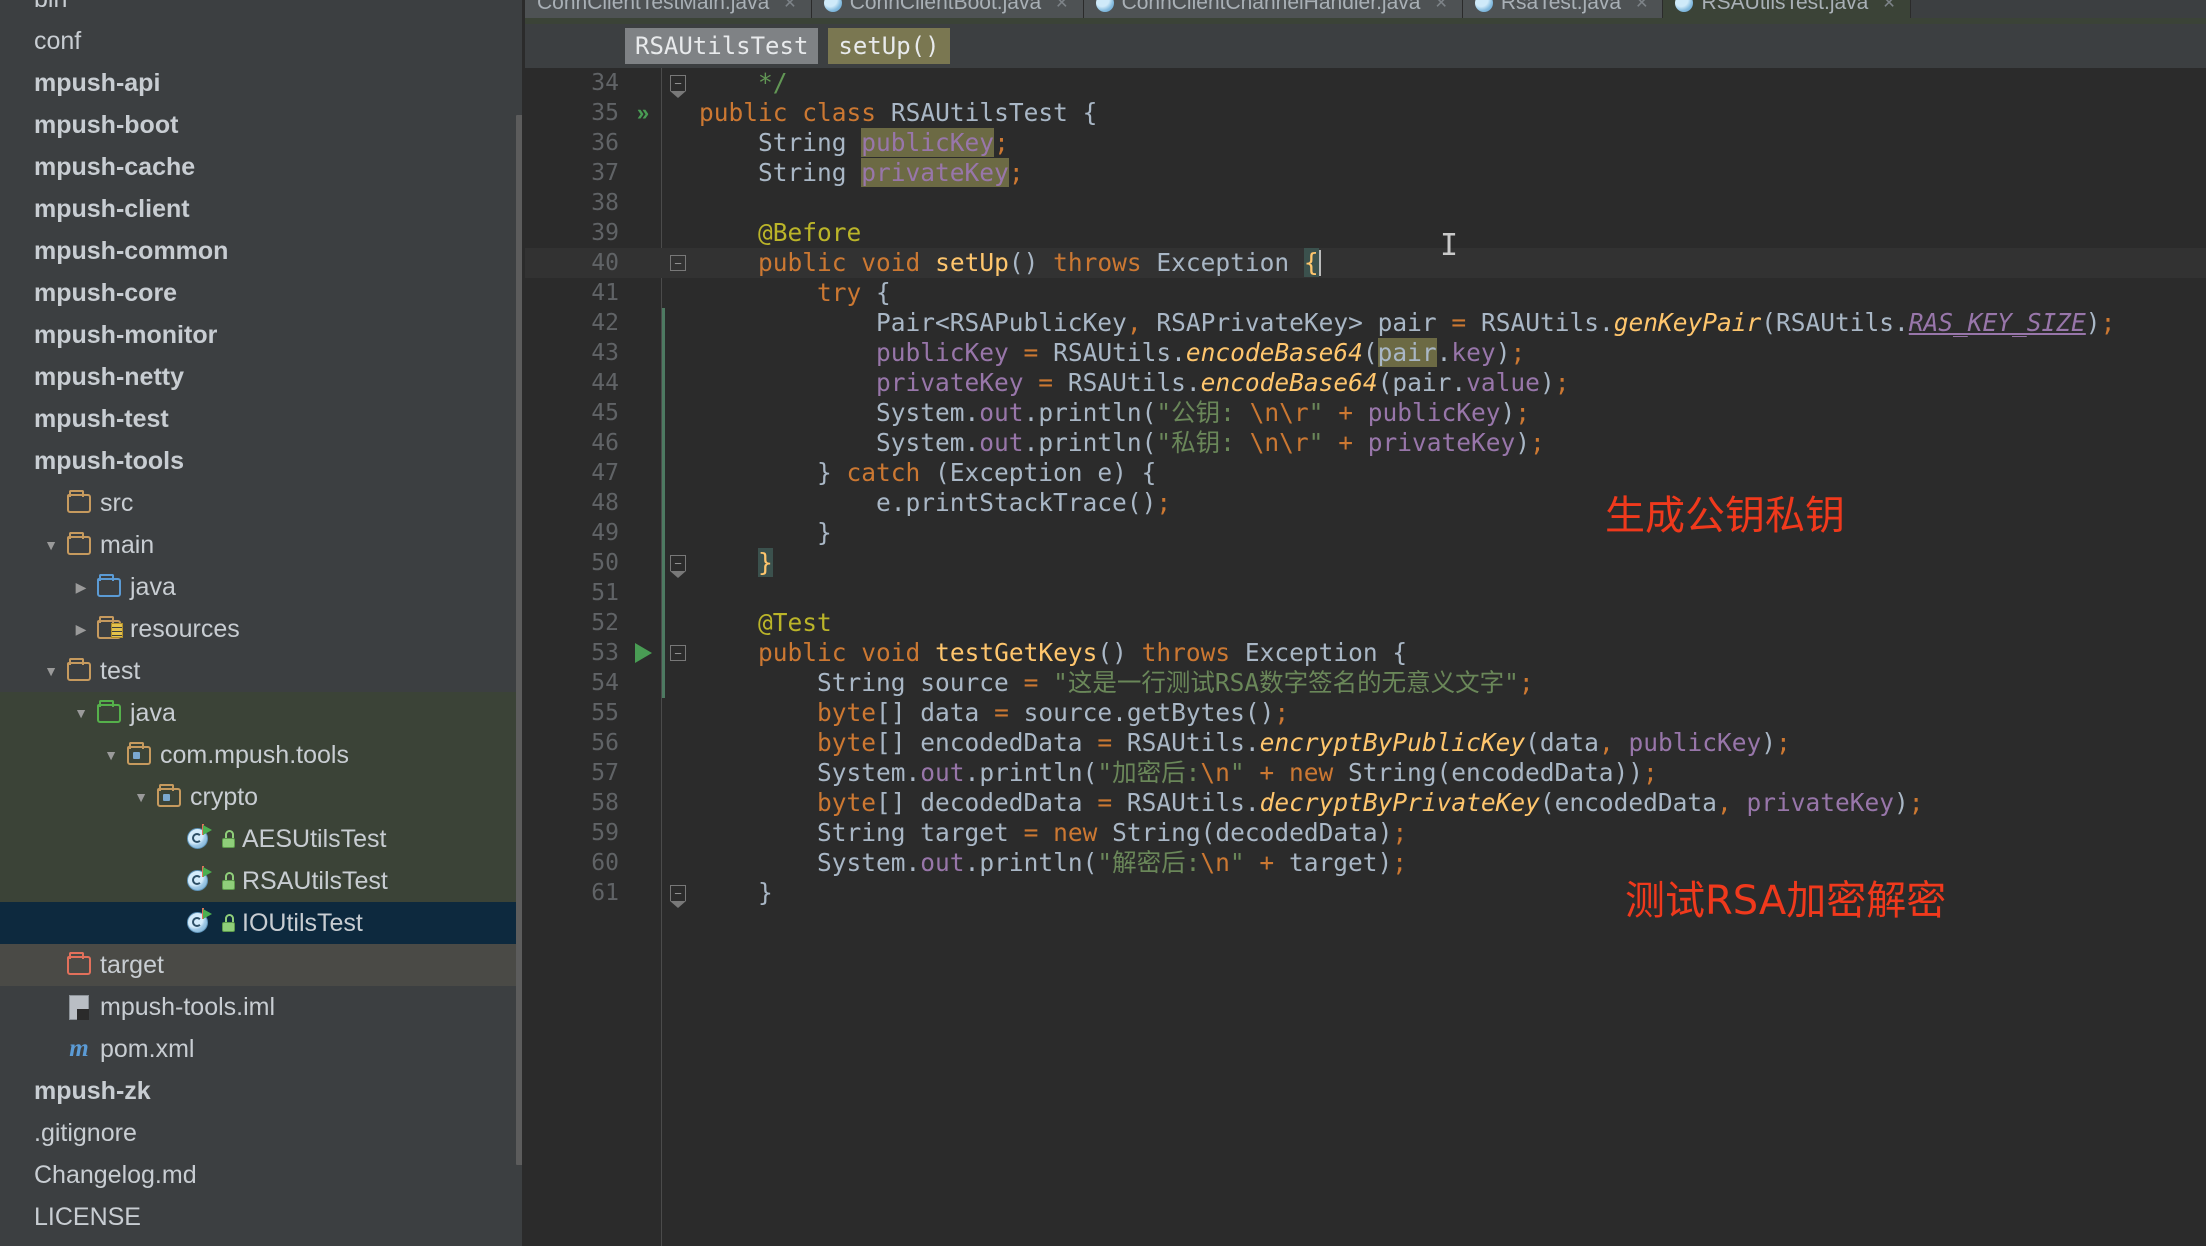  Describe the element at coordinates (1365, 113) in the screenshot. I see `code-line: 35» public class RSAUtilsTest {` at that location.